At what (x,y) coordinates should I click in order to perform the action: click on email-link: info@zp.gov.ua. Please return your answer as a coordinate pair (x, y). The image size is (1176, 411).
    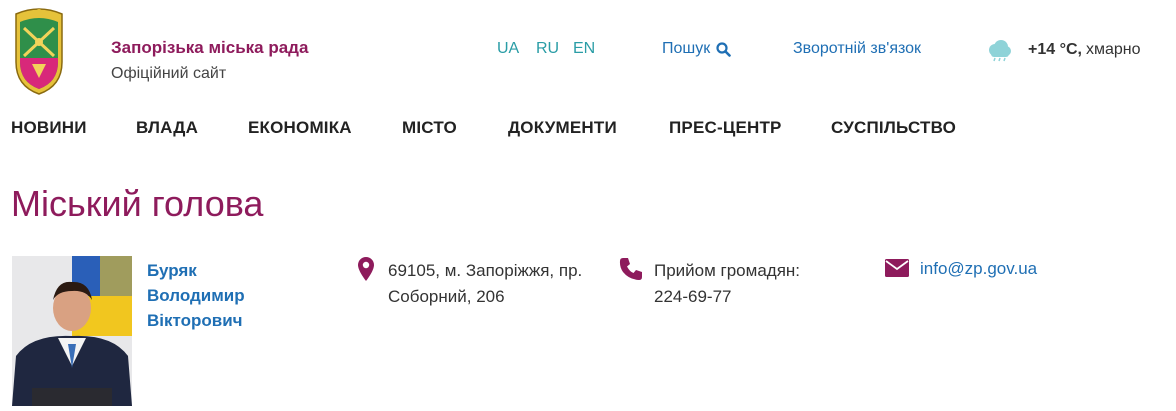
    Looking at the image, I should click on (978, 269).